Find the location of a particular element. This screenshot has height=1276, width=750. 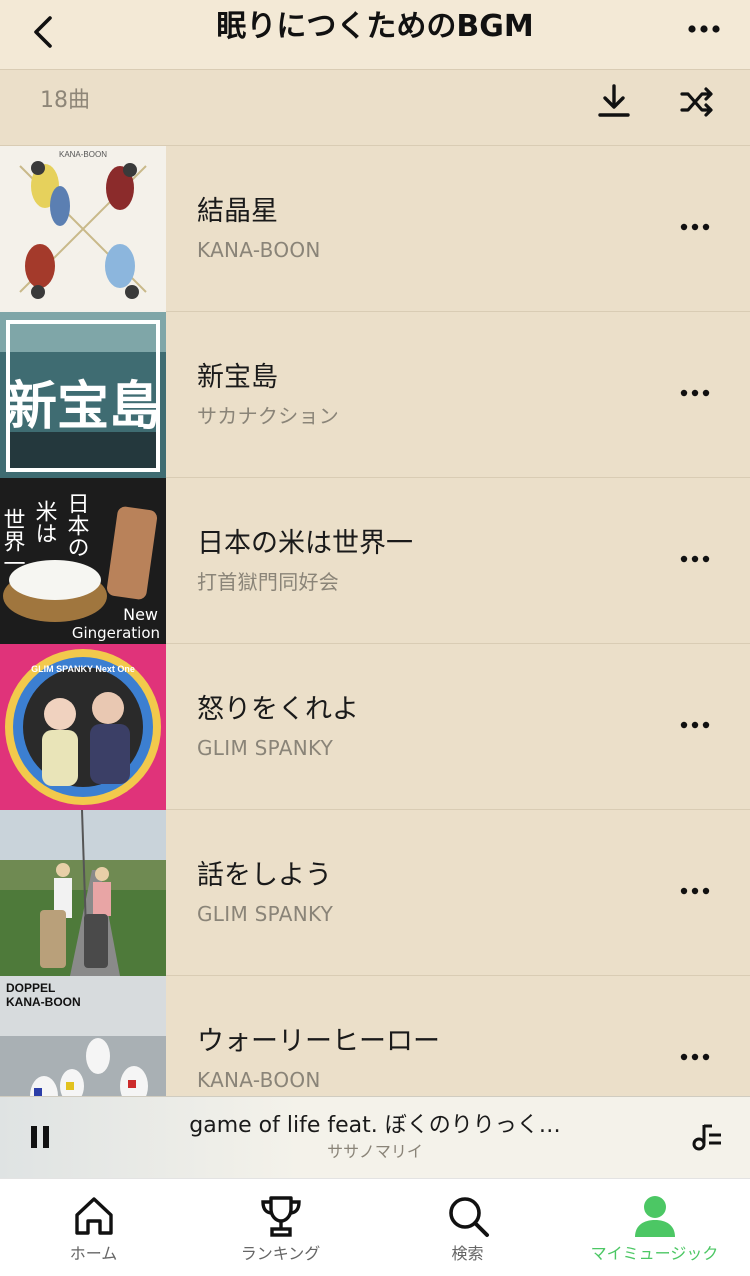

back-button is located at coordinates (44, 32).